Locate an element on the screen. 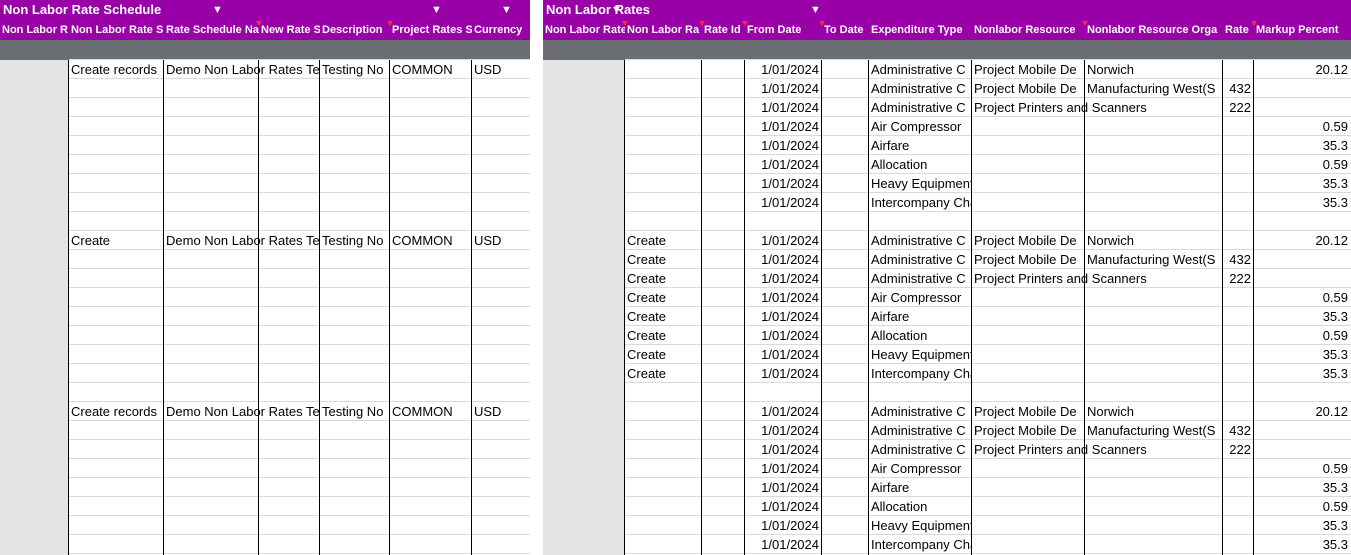 The width and height of the screenshot is (1351, 555). table-cell: Airfare is located at coordinates (920, 316).